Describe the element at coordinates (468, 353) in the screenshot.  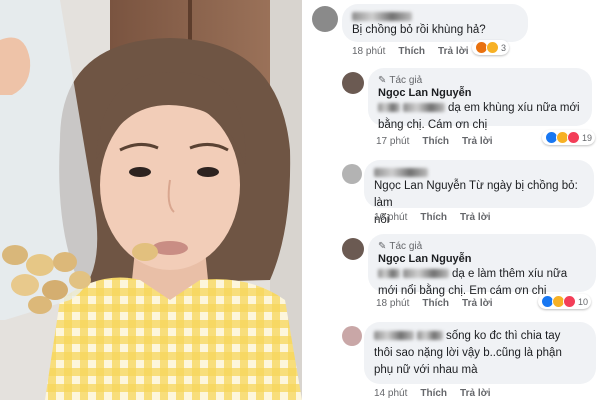
I see `comment-text-2: thôi sao nặng lời vậy b..cũng là phận` at that location.